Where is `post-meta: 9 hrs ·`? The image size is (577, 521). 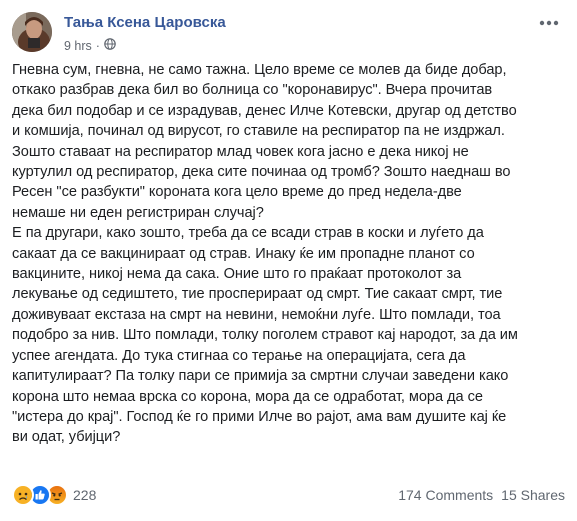
post-meta: 9 hrs · is located at coordinates (90, 45).